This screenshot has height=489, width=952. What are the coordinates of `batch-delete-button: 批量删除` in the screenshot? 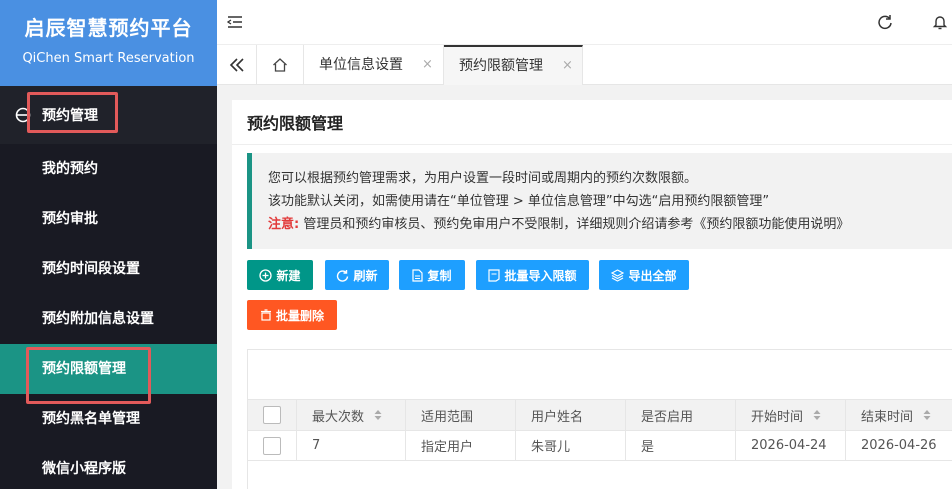 It's located at (292, 315).